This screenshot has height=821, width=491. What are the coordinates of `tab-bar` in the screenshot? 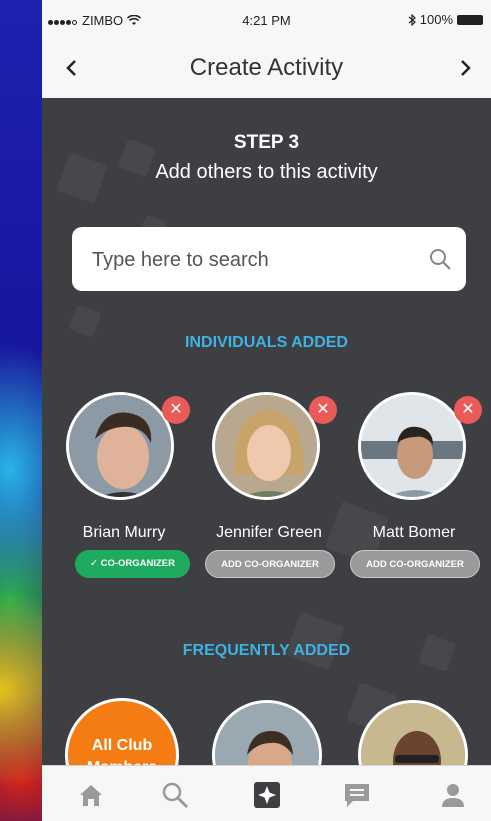 It's located at (266, 793).